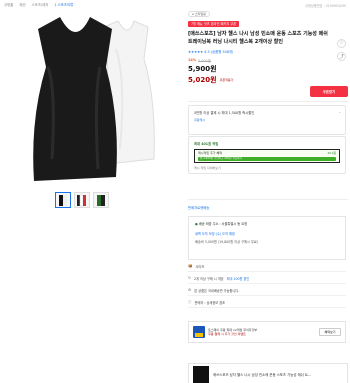 The width and height of the screenshot is (350, 383). I want to click on original-price: 5,900원, so click(204, 61).